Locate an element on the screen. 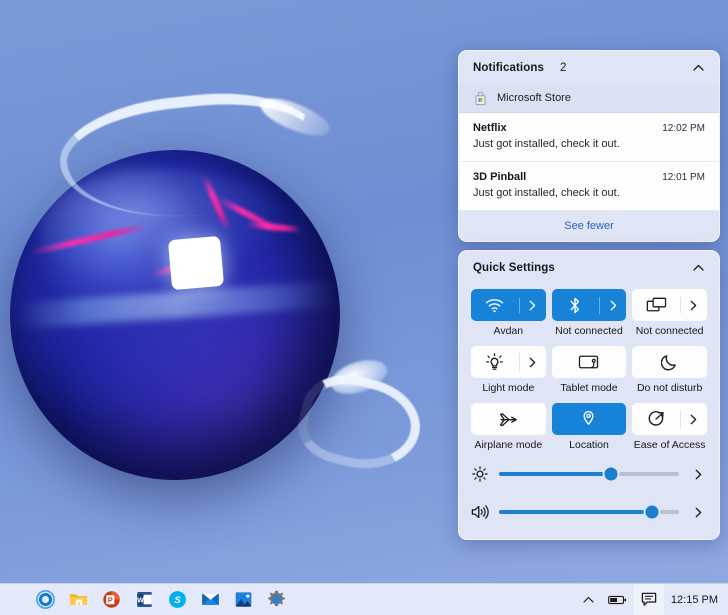 The width and height of the screenshot is (728, 615). lightbulb-icon is located at coordinates (495, 362).